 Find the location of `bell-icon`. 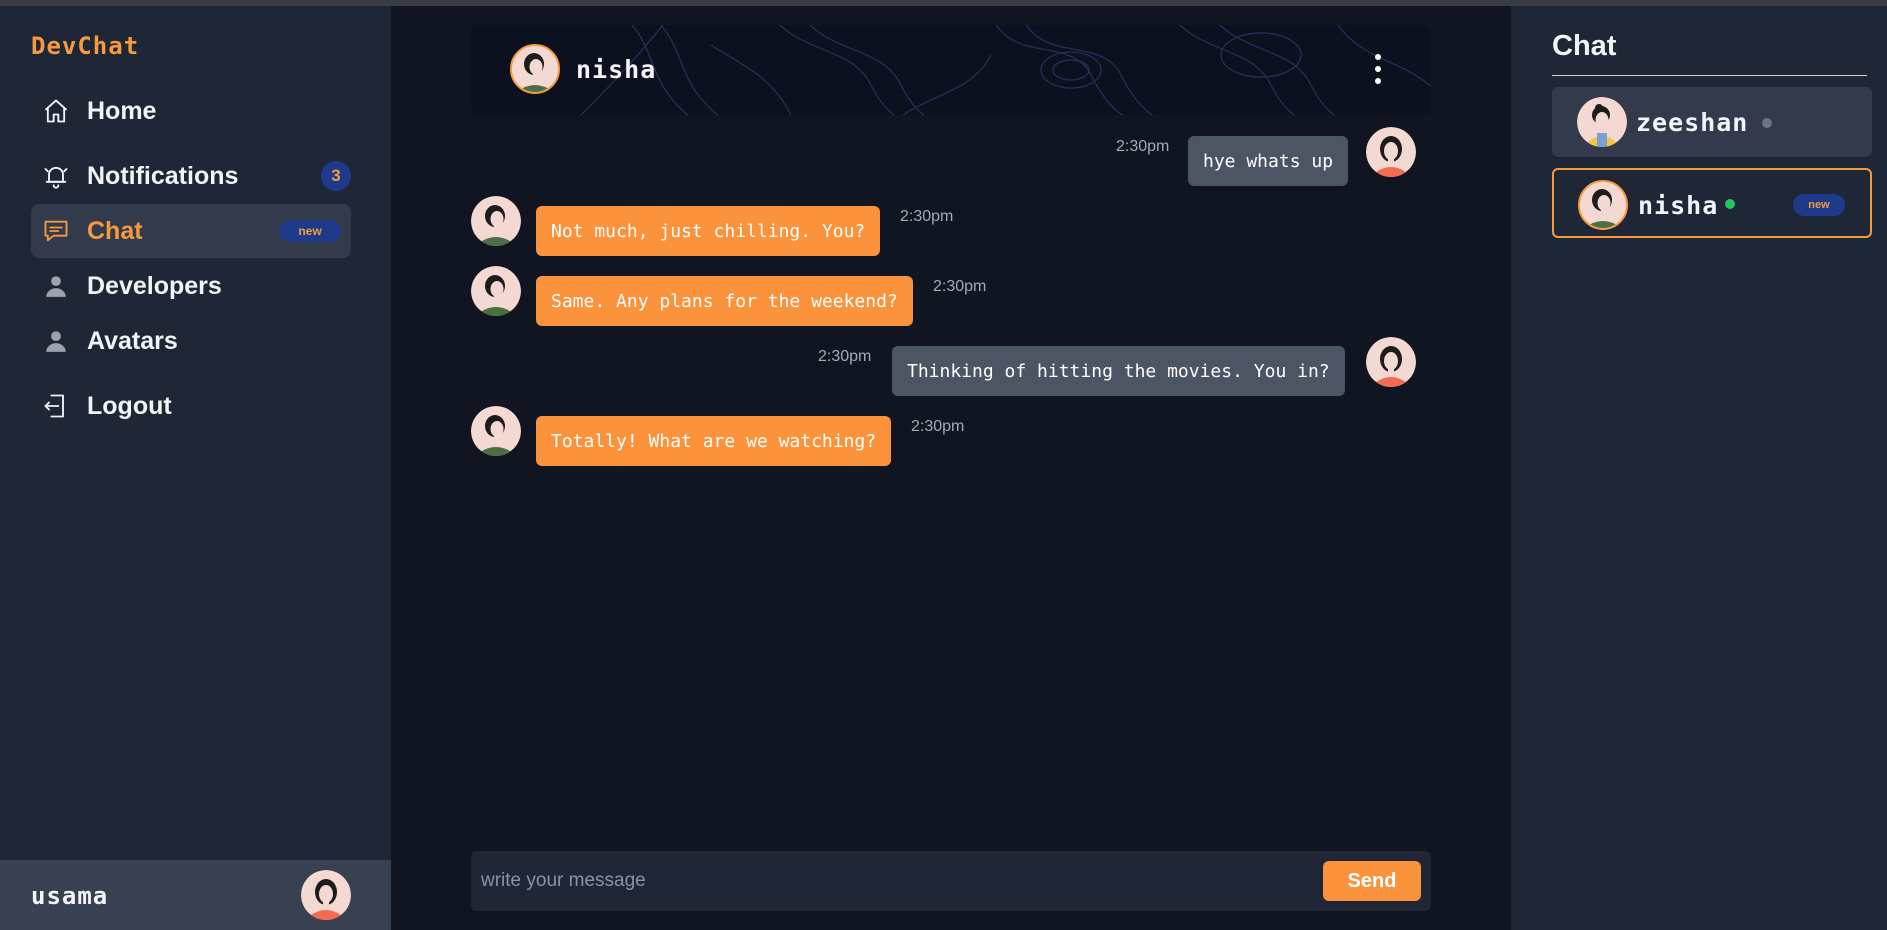

bell-icon is located at coordinates (56, 176).